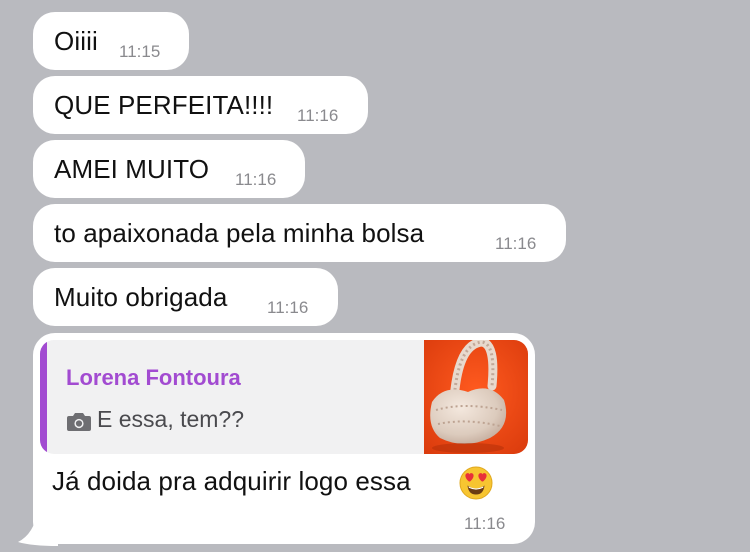 The image size is (750, 552). I want to click on heart-eyes-emoji, so click(476, 483).